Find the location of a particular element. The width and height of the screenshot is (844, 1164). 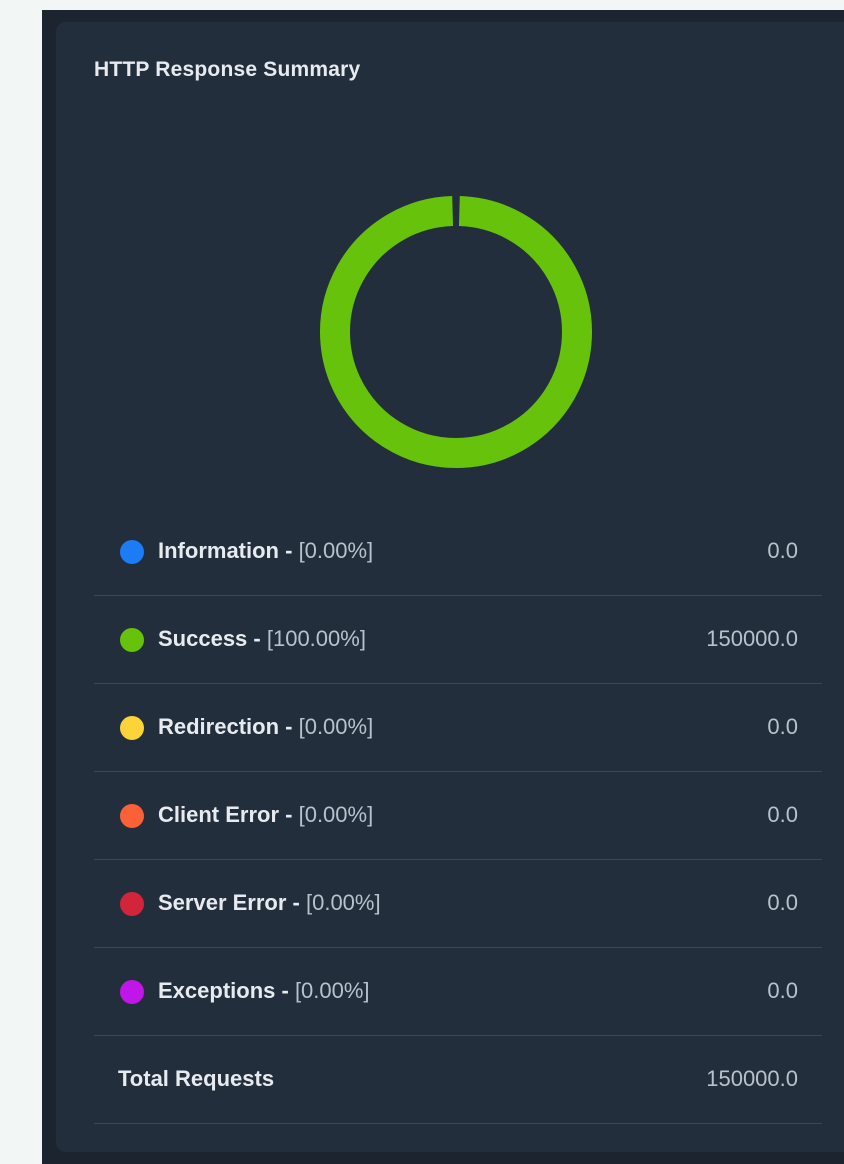

server-error-label: Server Error - [0.00%] is located at coordinates (269, 903).